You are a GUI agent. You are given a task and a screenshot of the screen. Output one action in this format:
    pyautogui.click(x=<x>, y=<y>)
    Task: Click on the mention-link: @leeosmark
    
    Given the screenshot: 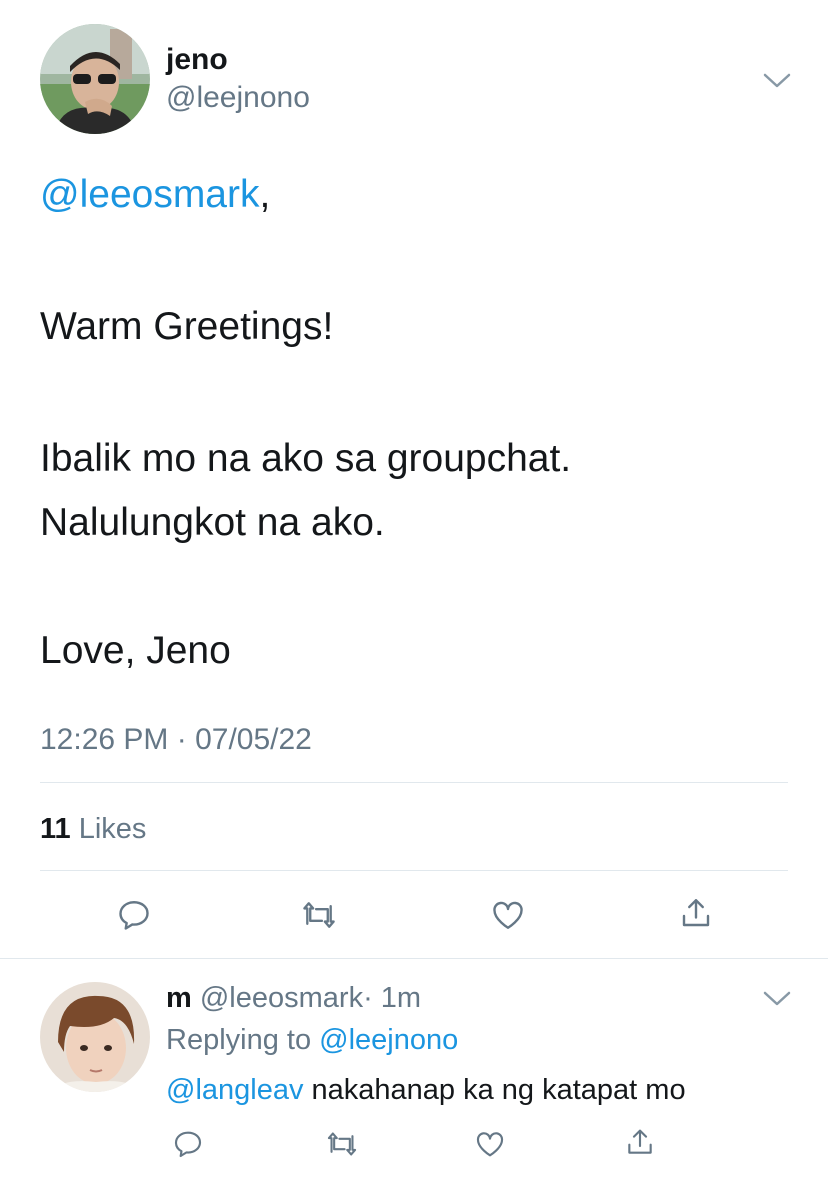 What is the action you would take?
    pyautogui.click(x=150, y=194)
    